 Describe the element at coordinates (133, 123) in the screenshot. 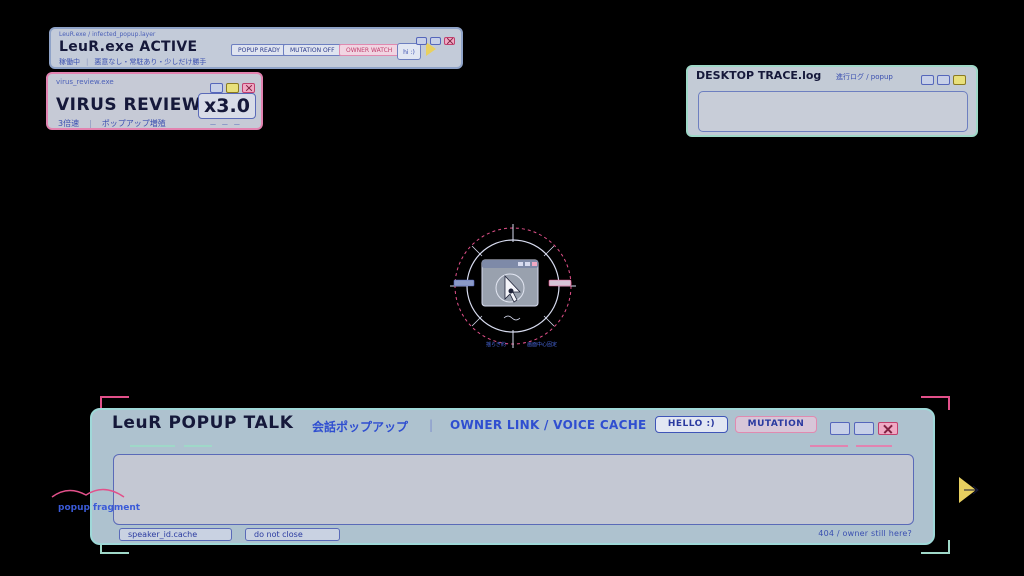

I see `virus-desc-label: ポップアップ増殖` at that location.